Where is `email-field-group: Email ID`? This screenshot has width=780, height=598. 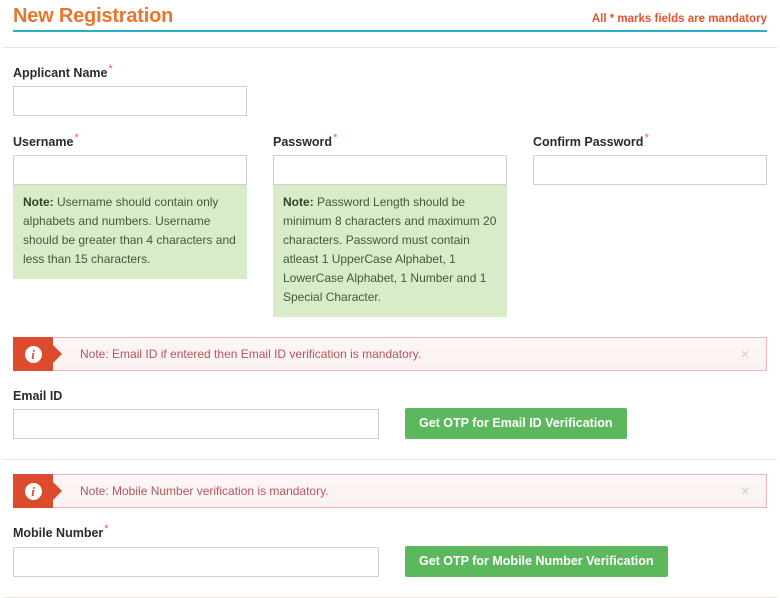
email-field-group: Email ID is located at coordinates (196, 412).